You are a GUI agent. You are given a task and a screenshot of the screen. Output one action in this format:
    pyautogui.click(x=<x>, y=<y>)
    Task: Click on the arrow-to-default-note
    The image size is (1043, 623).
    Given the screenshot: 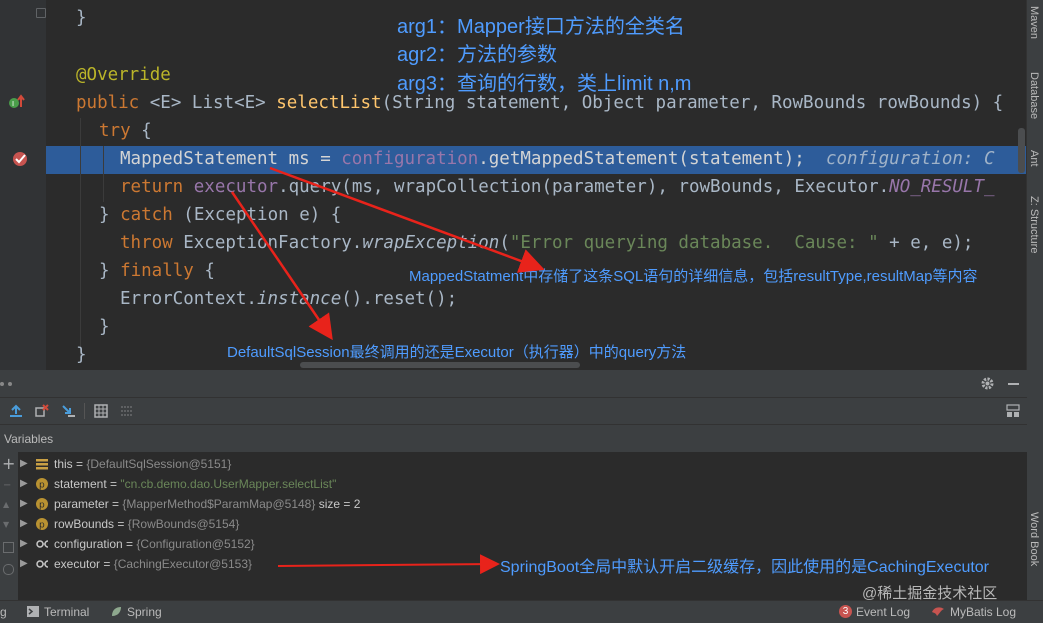 What is the action you would take?
    pyautogui.click(x=281, y=266)
    